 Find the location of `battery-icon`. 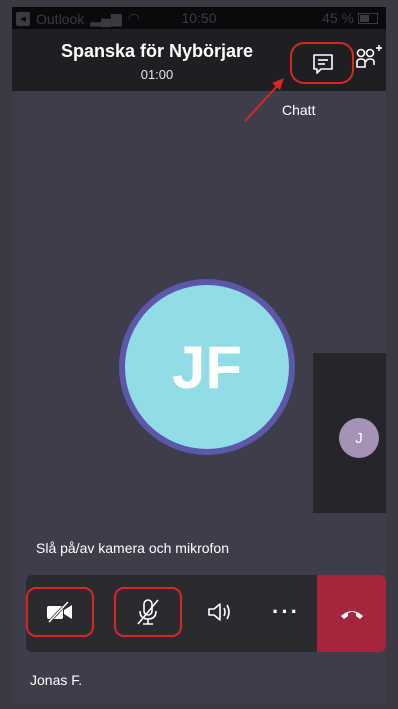

battery-icon is located at coordinates (368, 18).